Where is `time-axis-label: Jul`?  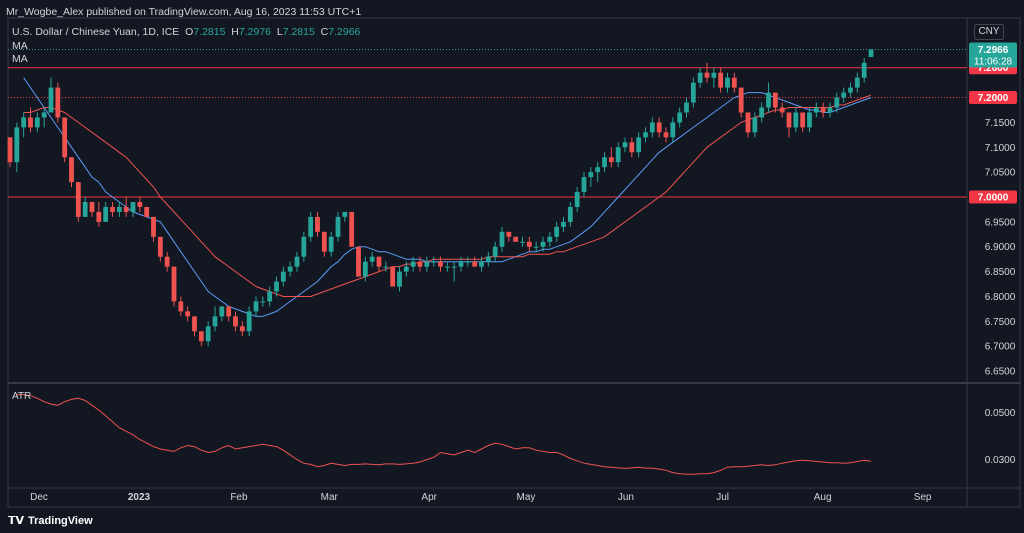
time-axis-label: Jul is located at coordinates (722, 497).